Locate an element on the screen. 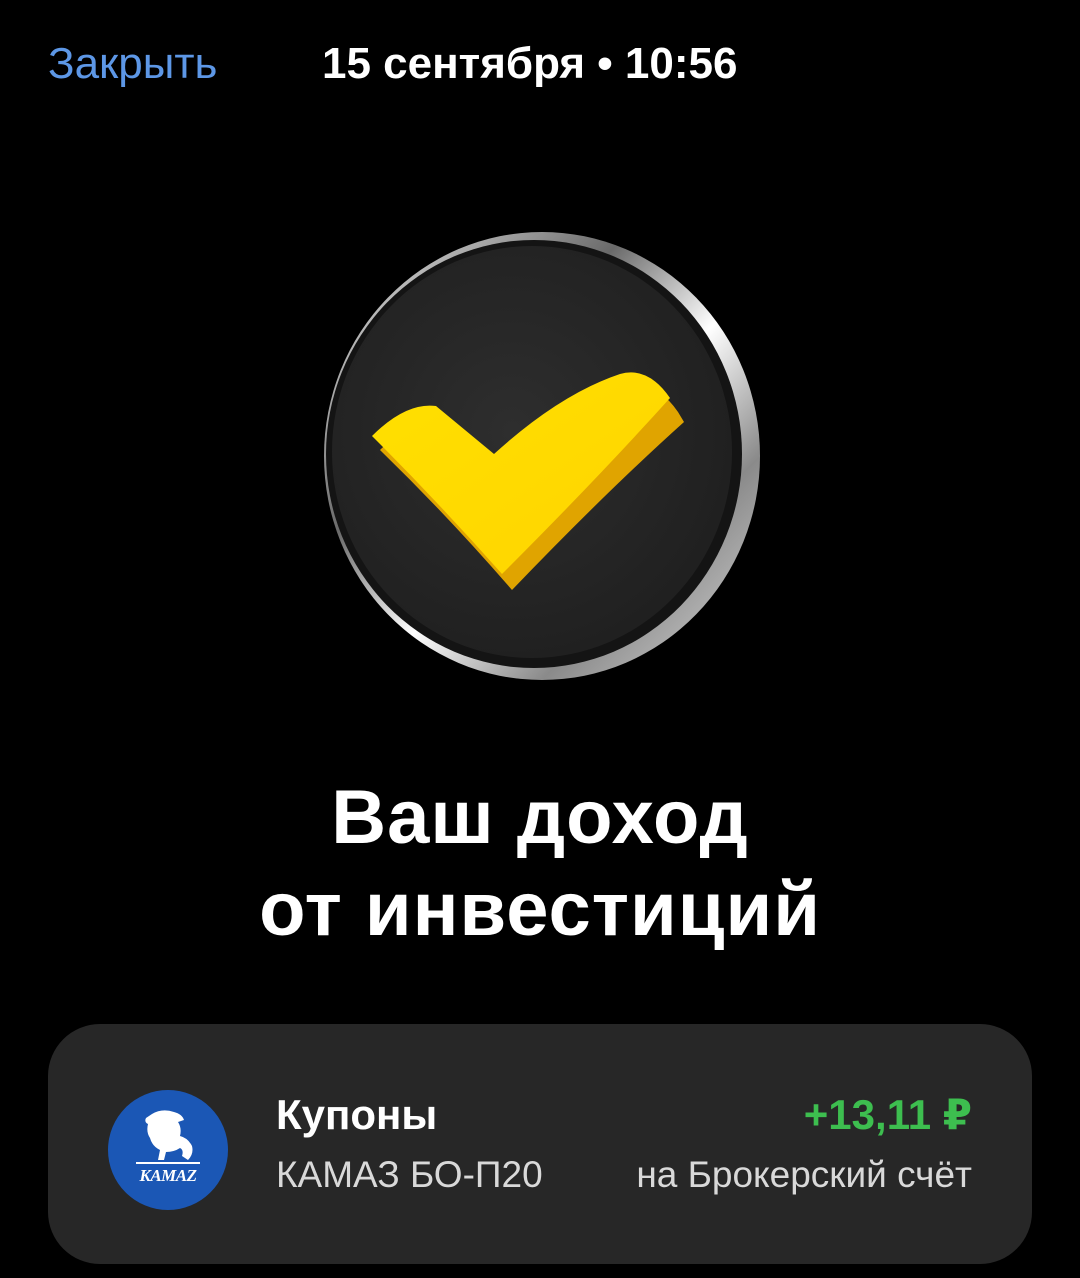 This screenshot has width=1080, height=1278. kamaz-logo: KAMAZ is located at coordinates (168, 1150).